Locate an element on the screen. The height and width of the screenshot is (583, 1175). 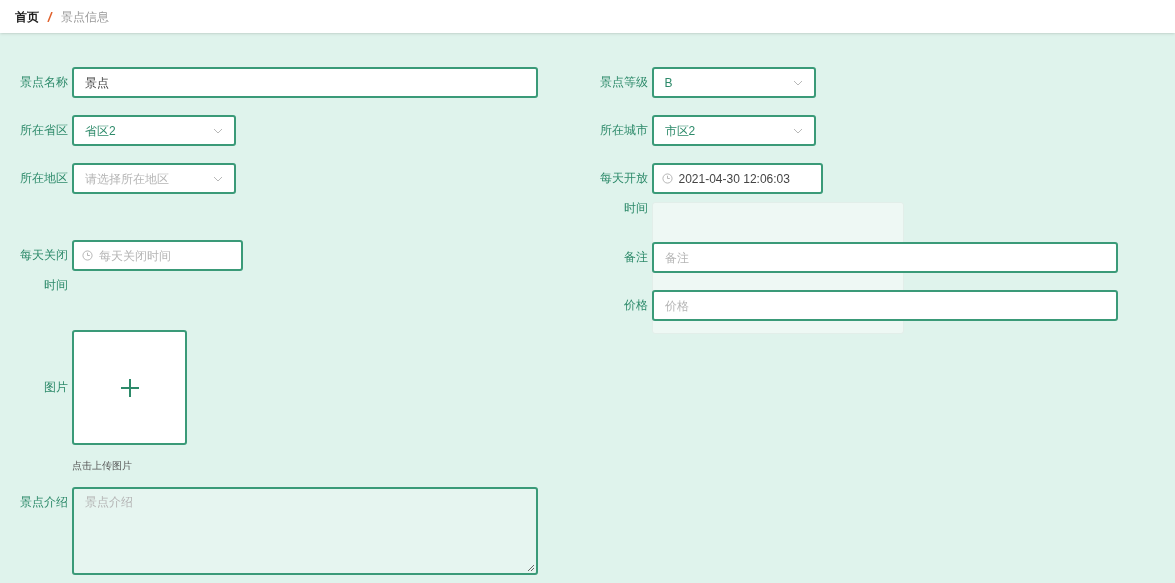
field-value: 市区2 is located at coordinates (680, 131).